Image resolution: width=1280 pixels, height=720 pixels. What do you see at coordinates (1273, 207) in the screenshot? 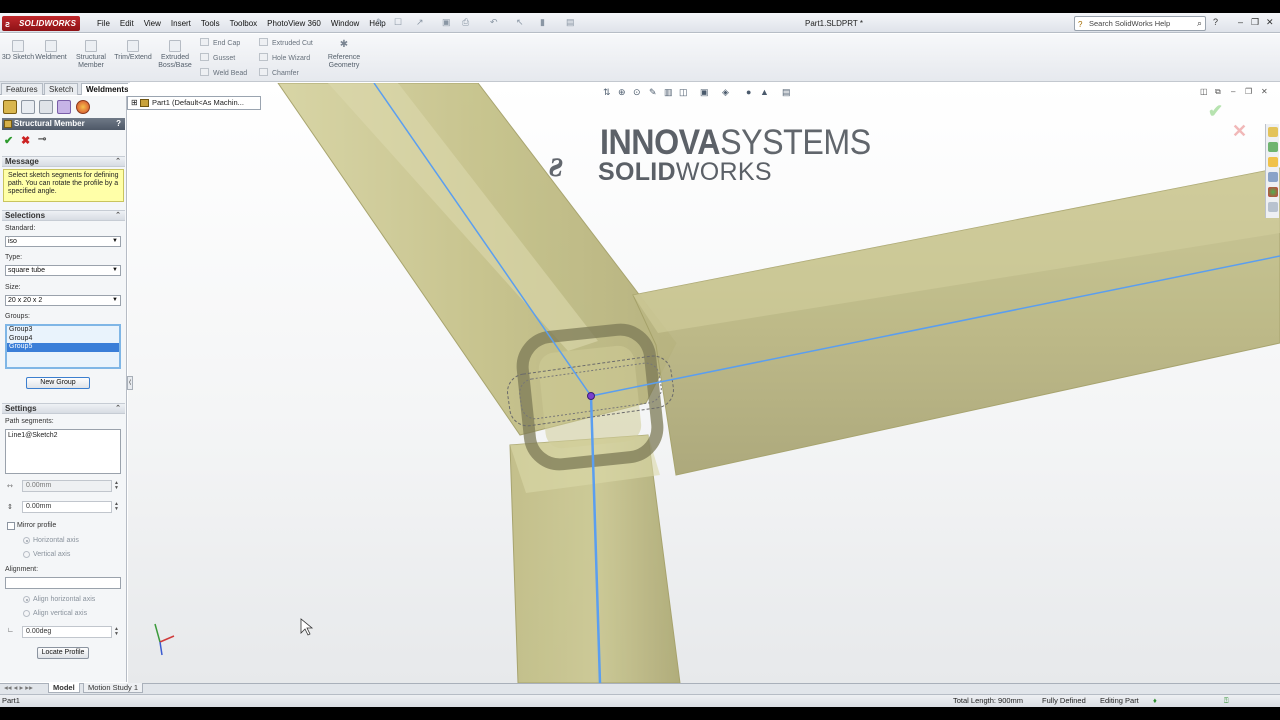
I see `custom-properties-icon` at bounding box center [1273, 207].